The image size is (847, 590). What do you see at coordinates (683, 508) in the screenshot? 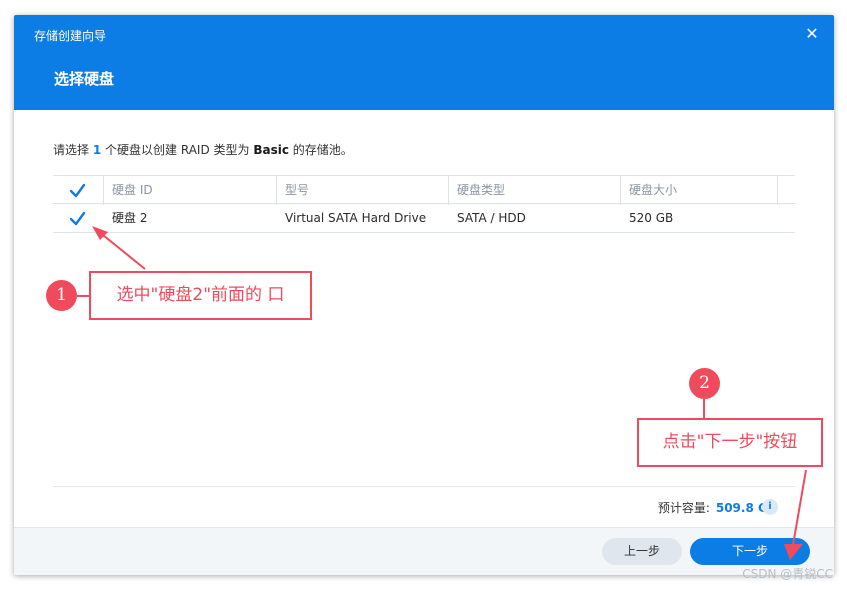
I see `capacity-label: 预计容量:` at bounding box center [683, 508].